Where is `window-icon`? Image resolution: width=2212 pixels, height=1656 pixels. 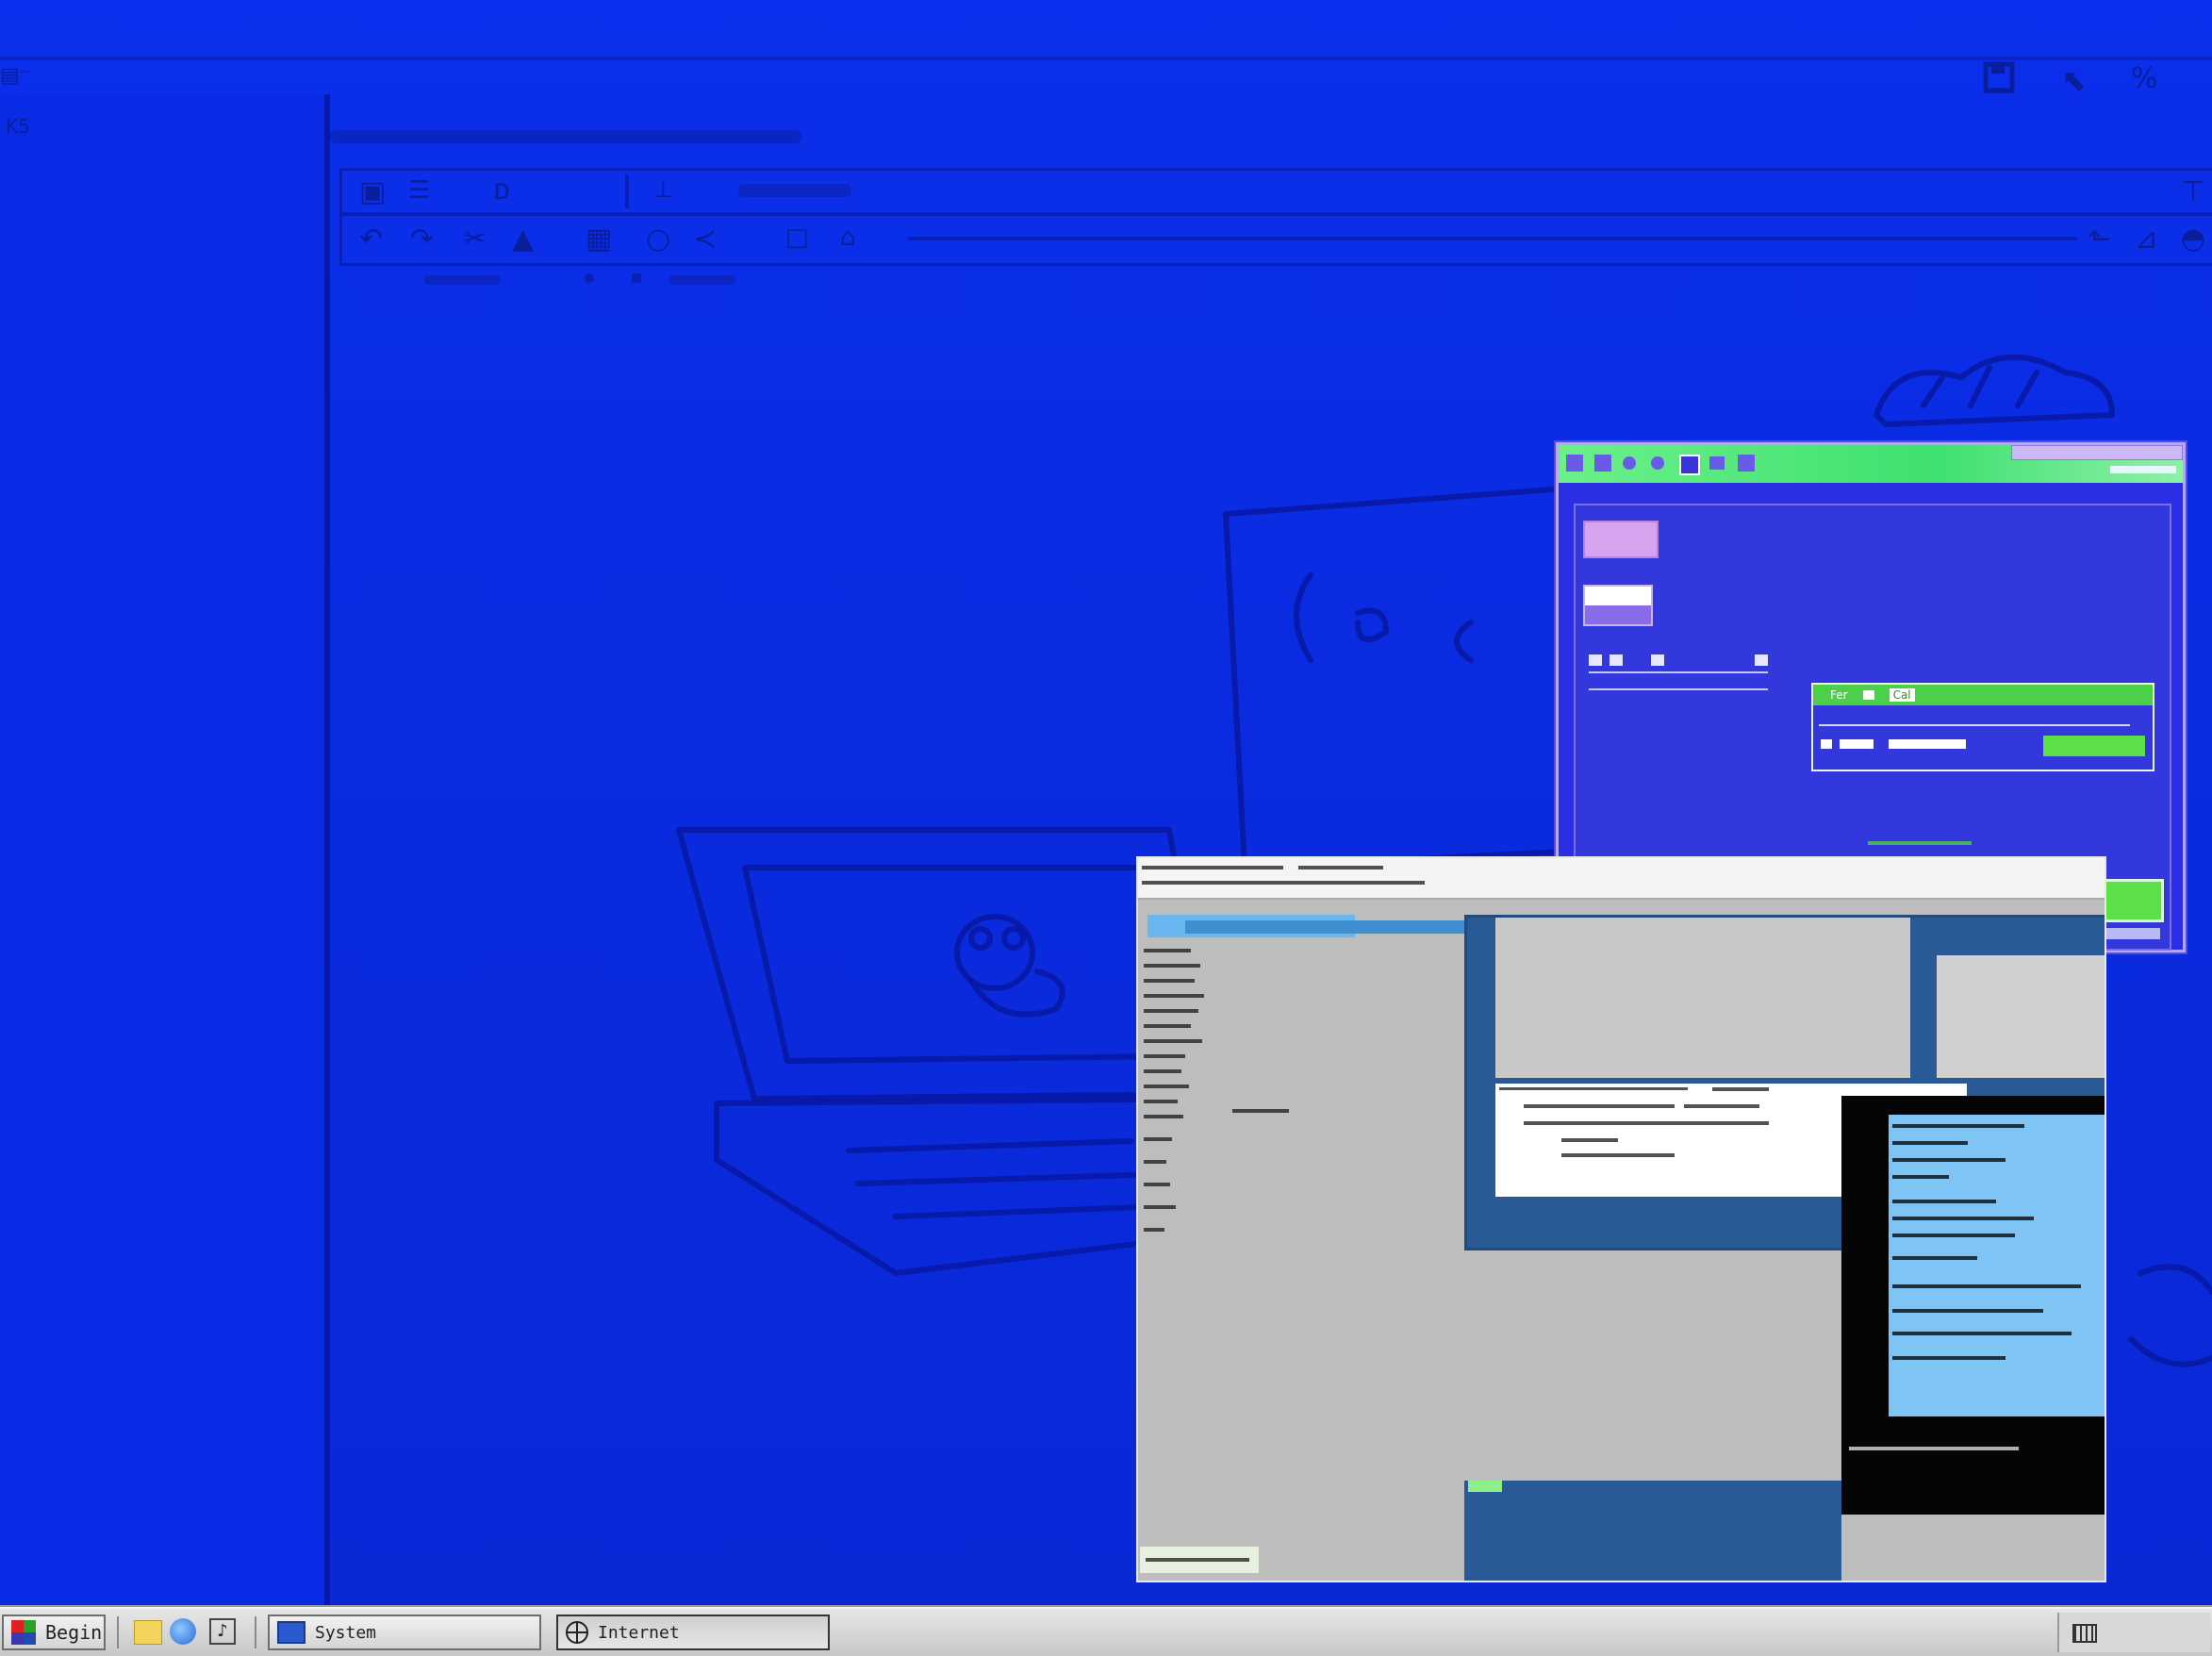 window-icon is located at coordinates (1689, 465).